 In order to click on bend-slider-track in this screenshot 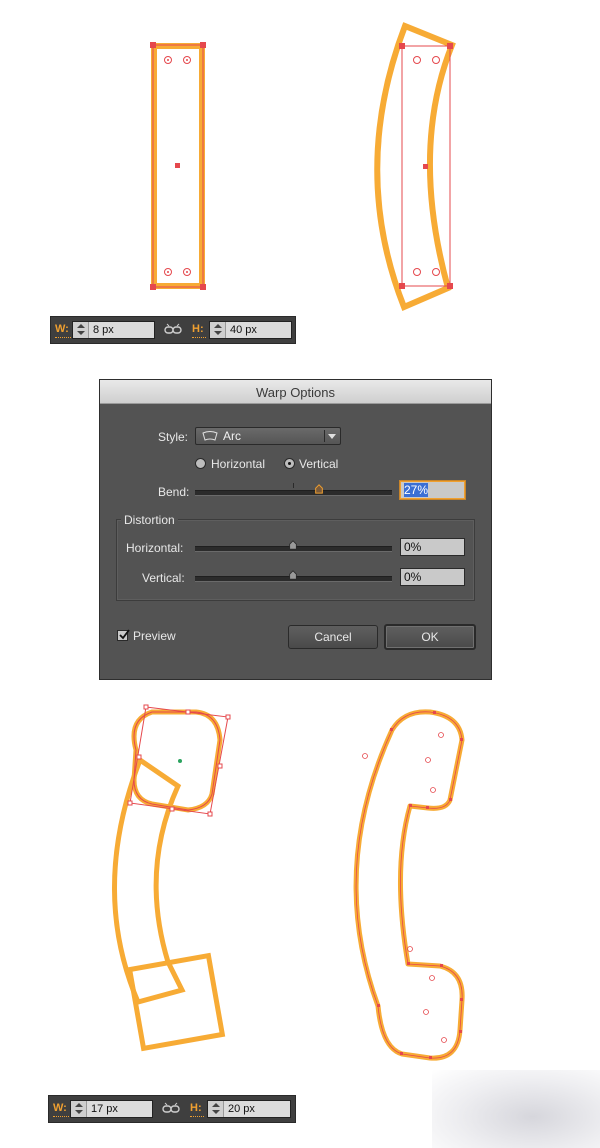, I will do `click(293, 493)`.